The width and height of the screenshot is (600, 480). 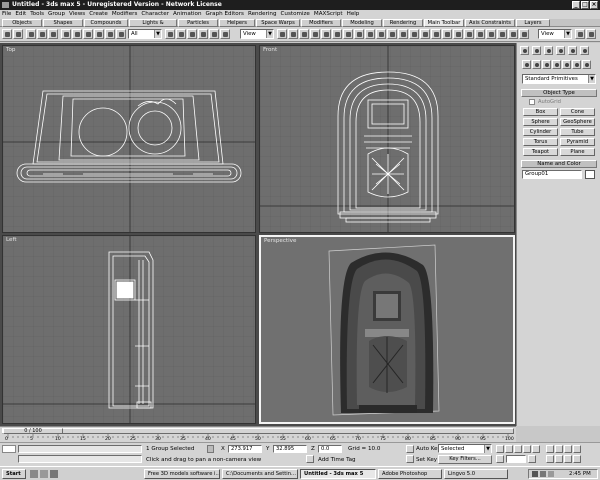 What do you see at coordinates (77, 14) in the screenshot?
I see `menu-views: Views` at bounding box center [77, 14].